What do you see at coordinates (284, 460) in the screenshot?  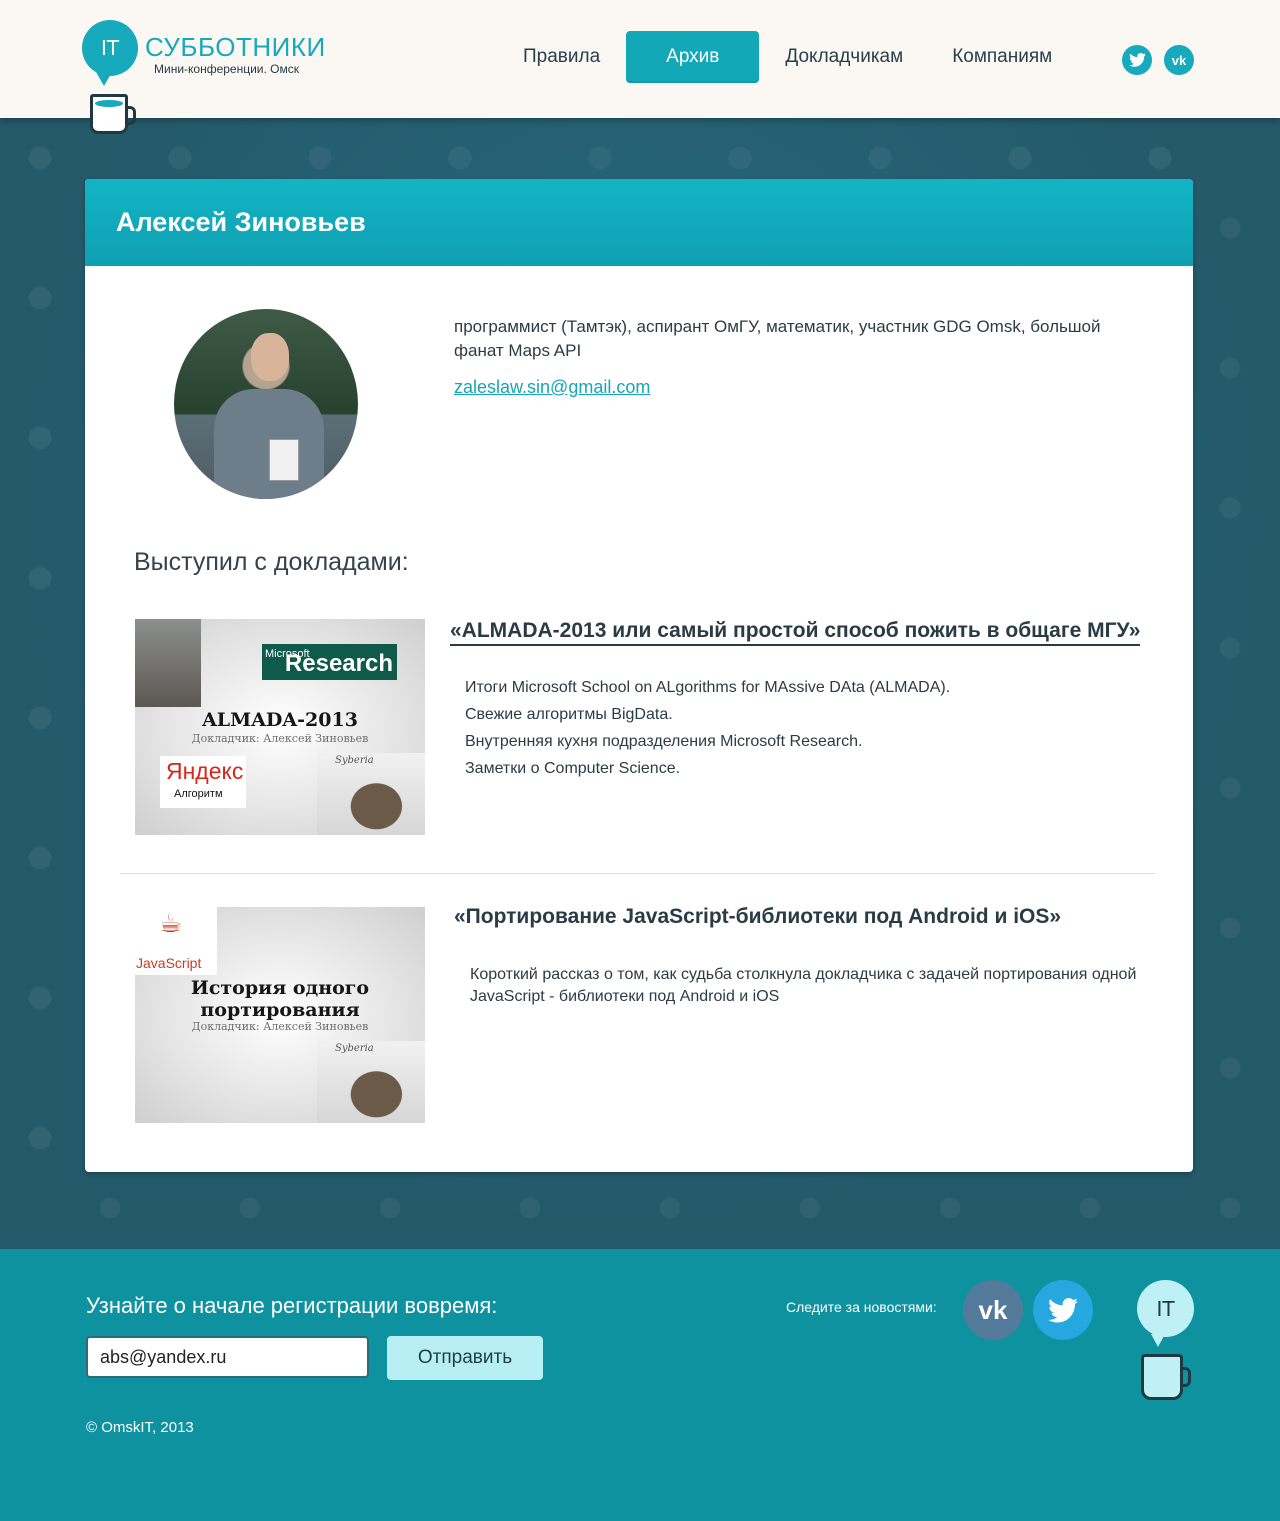 I see `avatar-badge` at bounding box center [284, 460].